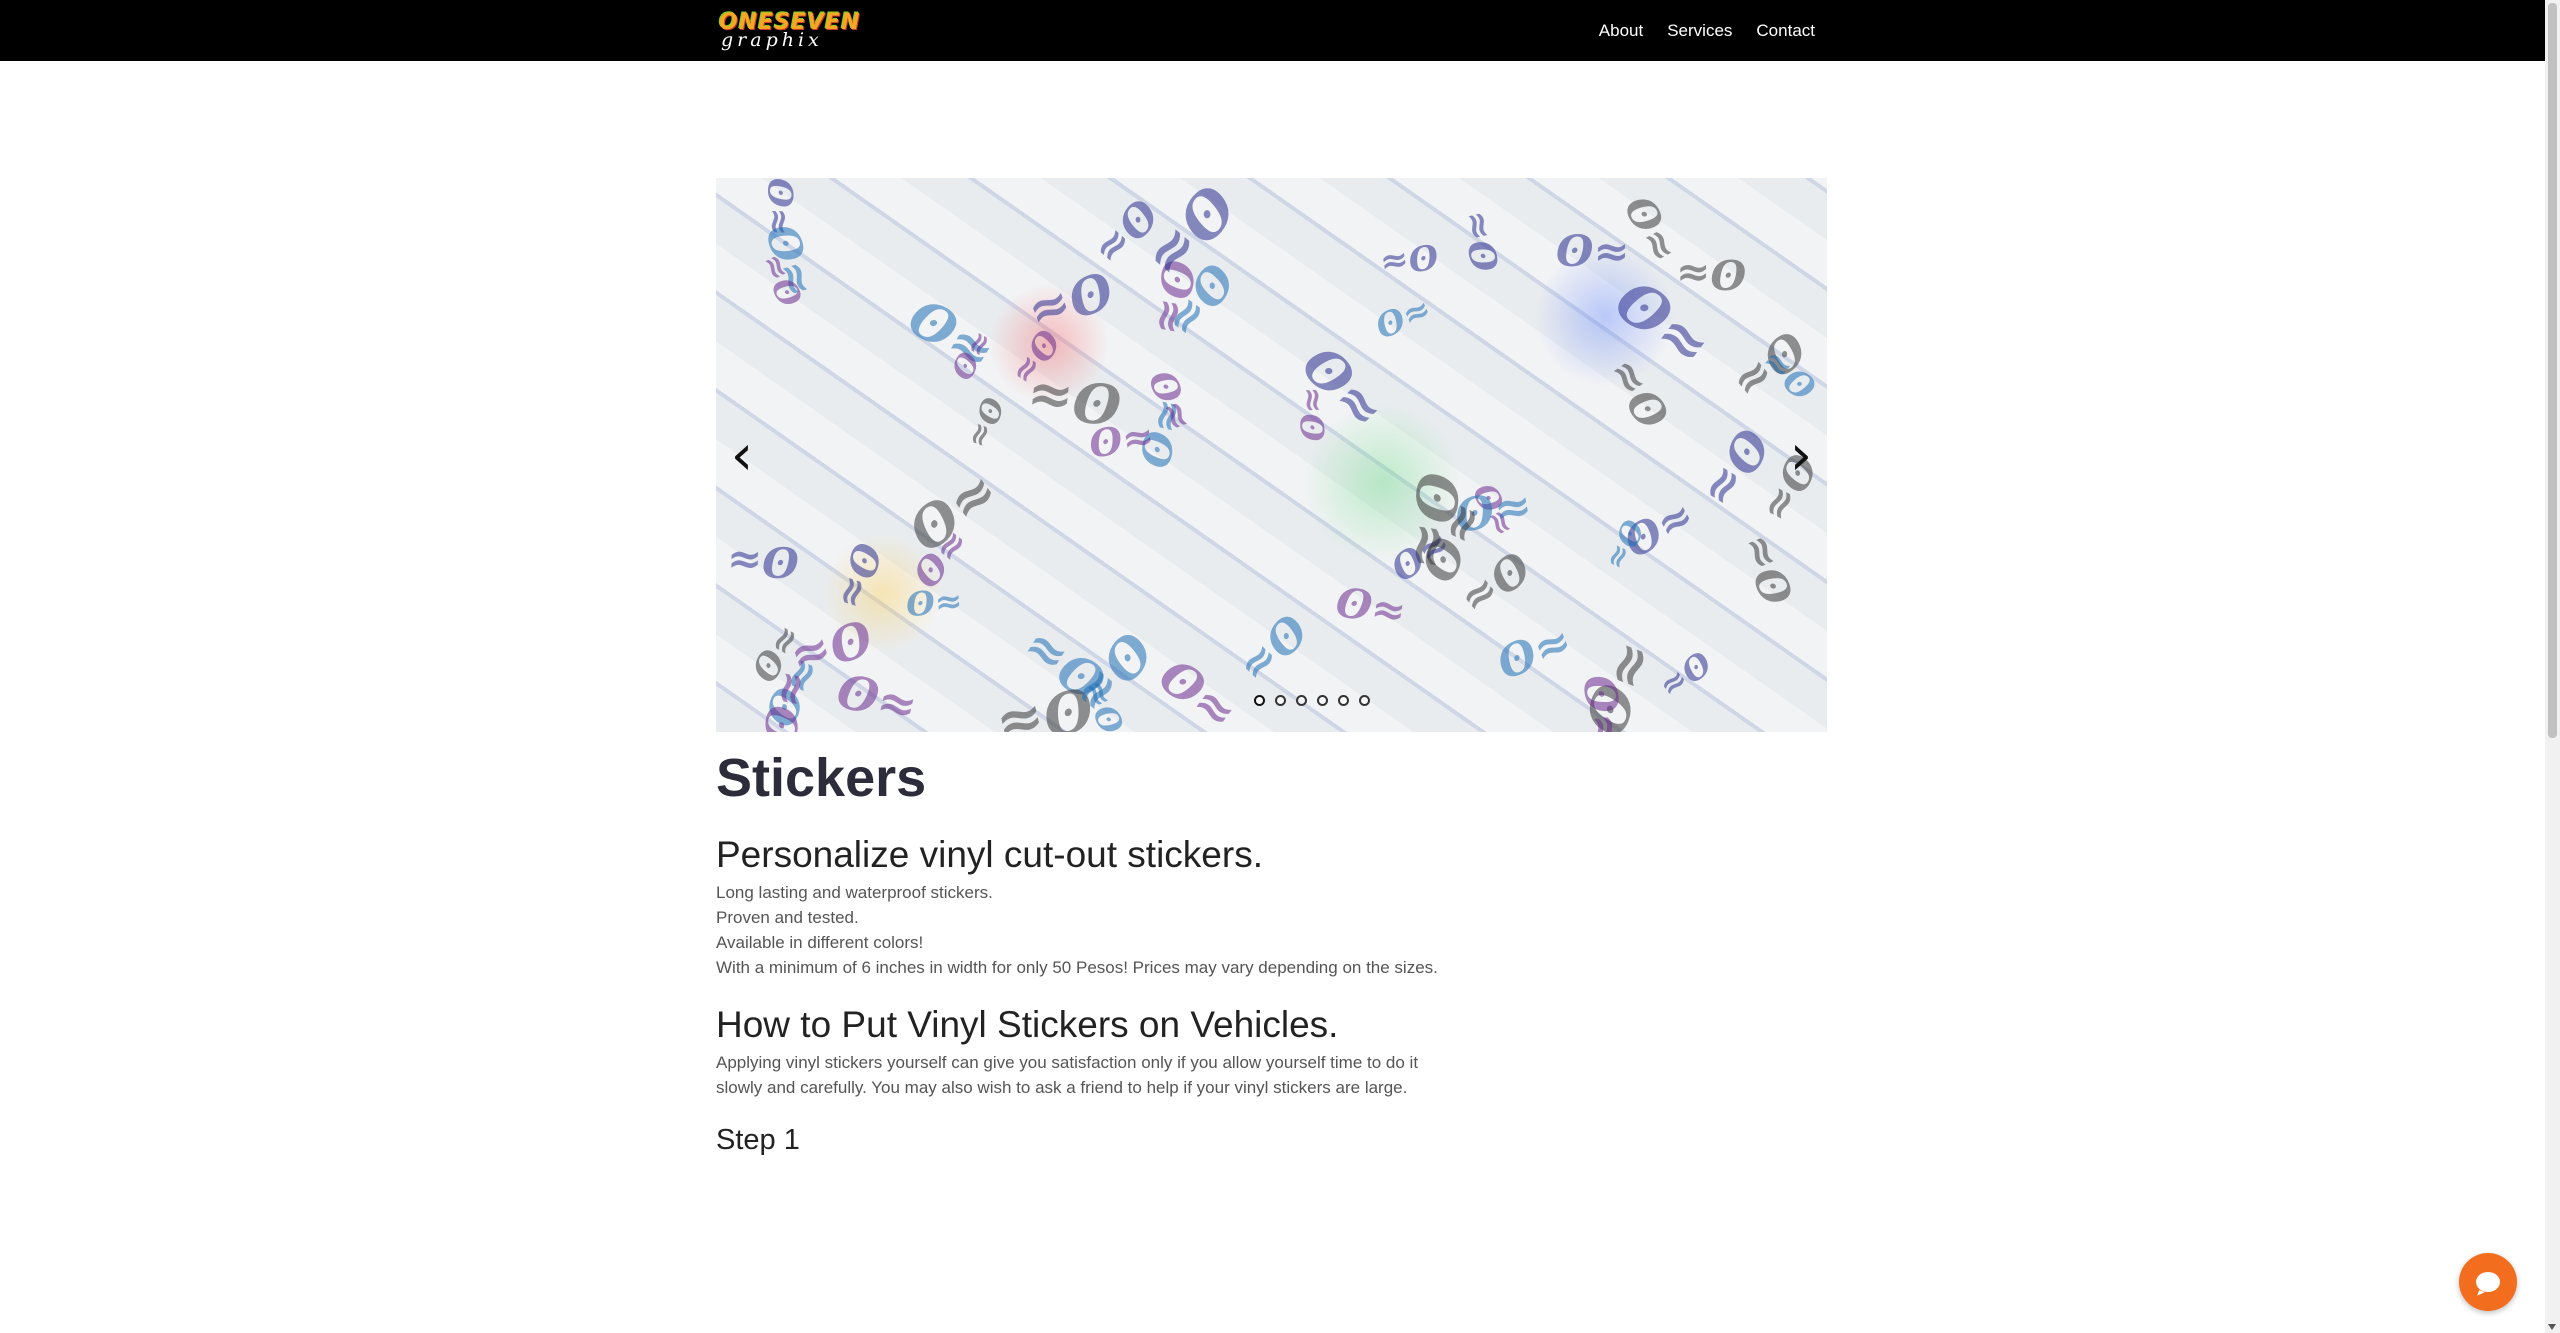 The height and width of the screenshot is (1333, 2560). I want to click on slider-dots, so click(1271, 700).